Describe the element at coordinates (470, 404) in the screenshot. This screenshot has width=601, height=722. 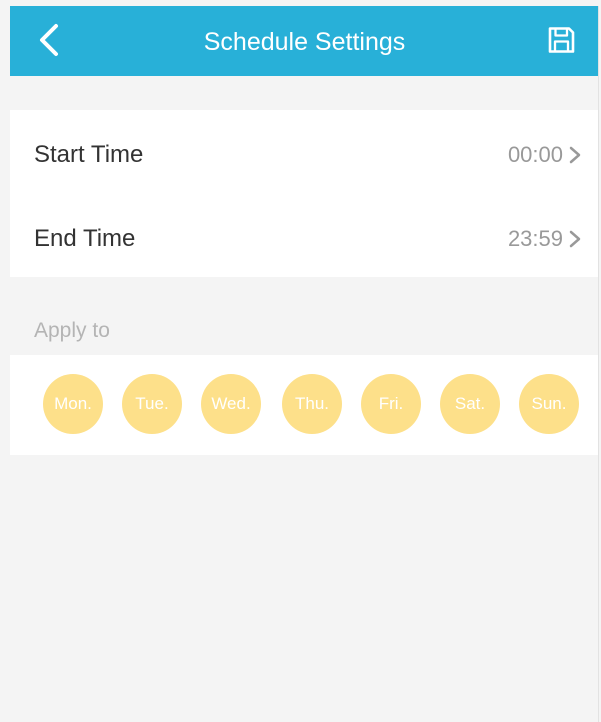
I see `day-chip-sat: Sat.` at that location.